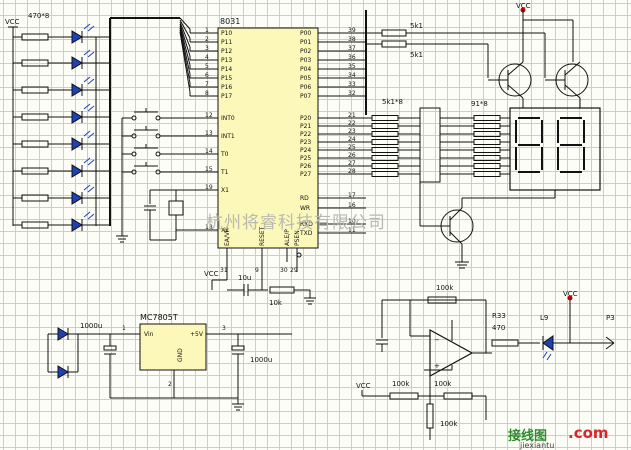 The width and height of the screenshot is (631, 450). Describe the element at coordinates (260, 279) in the screenshot. I see `reset-section: VCC 10u 10k` at that location.